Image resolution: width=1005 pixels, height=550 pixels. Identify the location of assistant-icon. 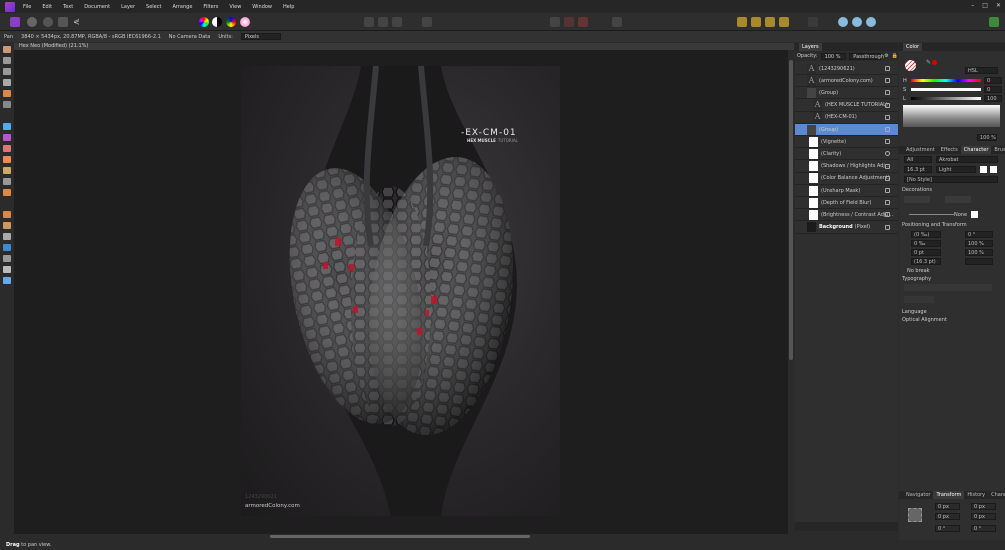
(617, 22).